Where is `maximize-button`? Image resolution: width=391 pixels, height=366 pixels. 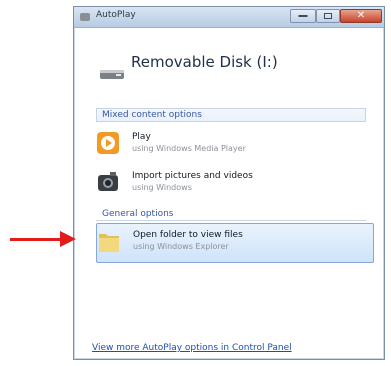 maximize-button is located at coordinates (328, 16).